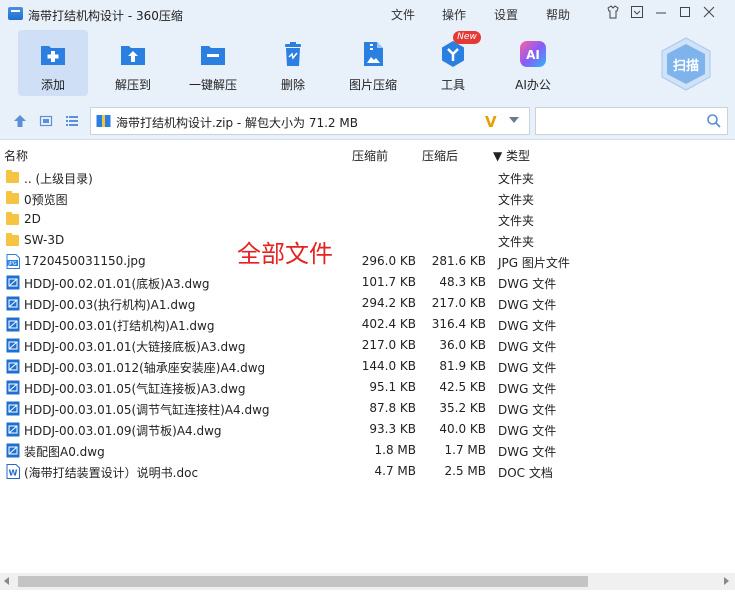 This screenshot has height=596, width=735. I want to click on one-click-extract-button: 一键解压, so click(213, 63).